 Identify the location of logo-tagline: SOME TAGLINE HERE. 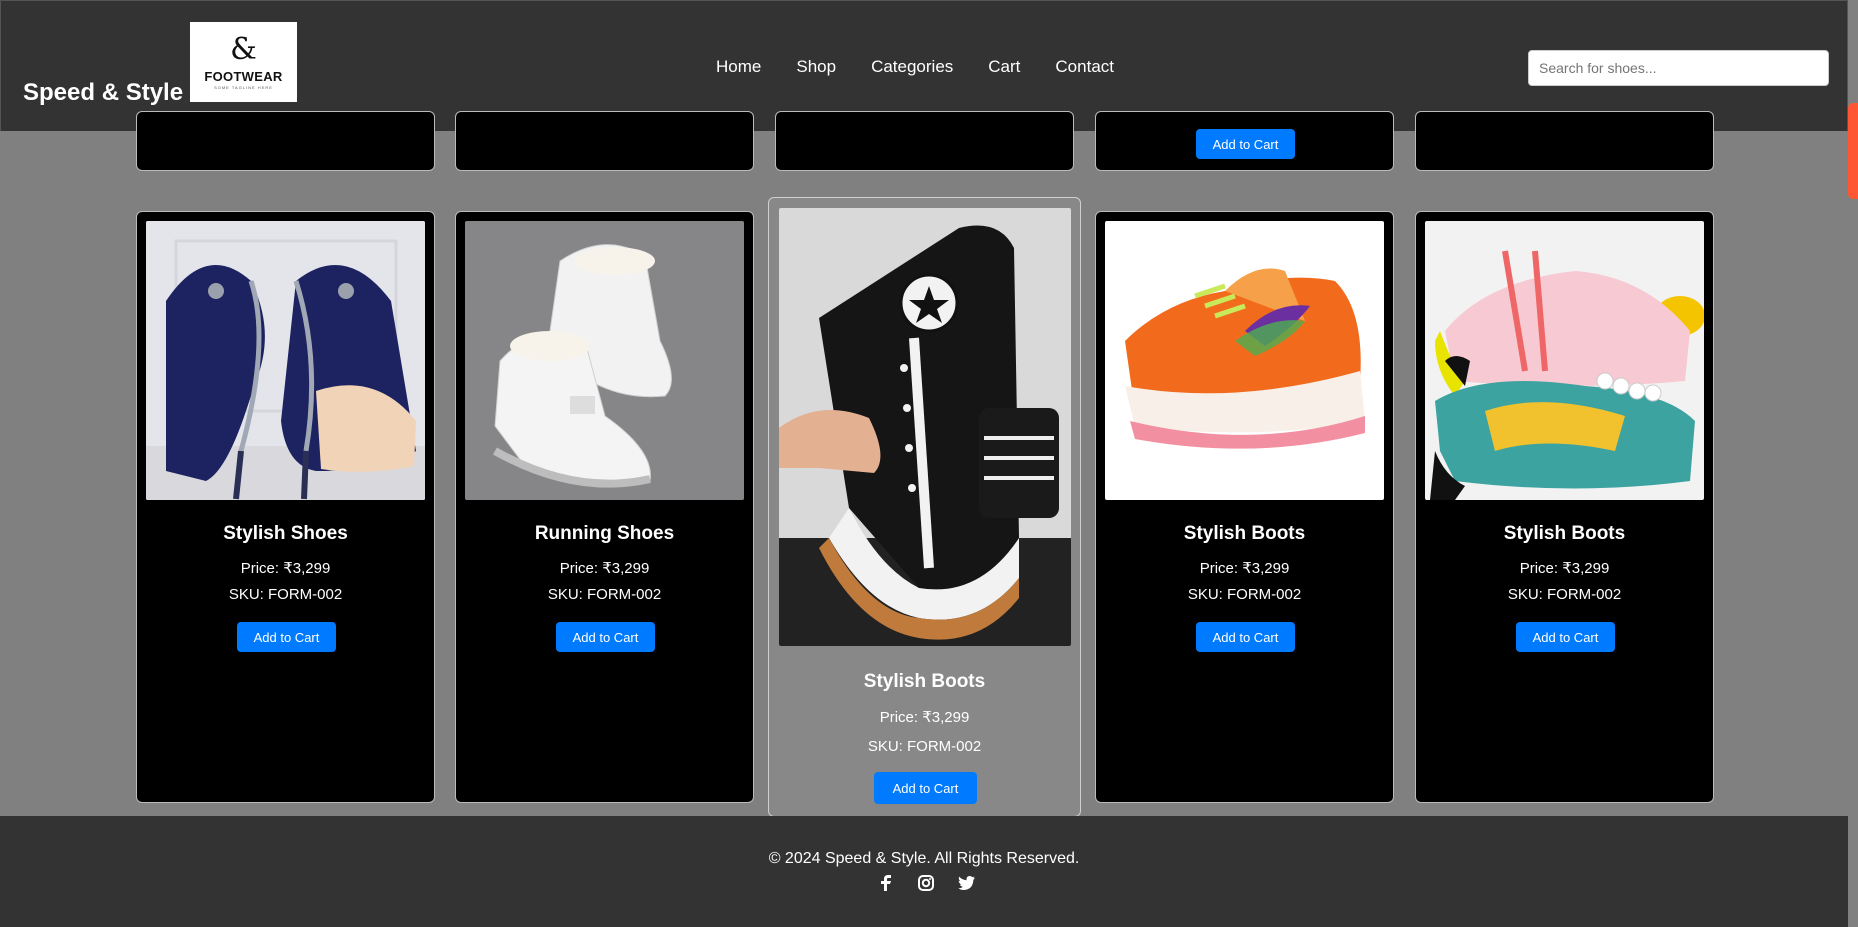
(243, 87).